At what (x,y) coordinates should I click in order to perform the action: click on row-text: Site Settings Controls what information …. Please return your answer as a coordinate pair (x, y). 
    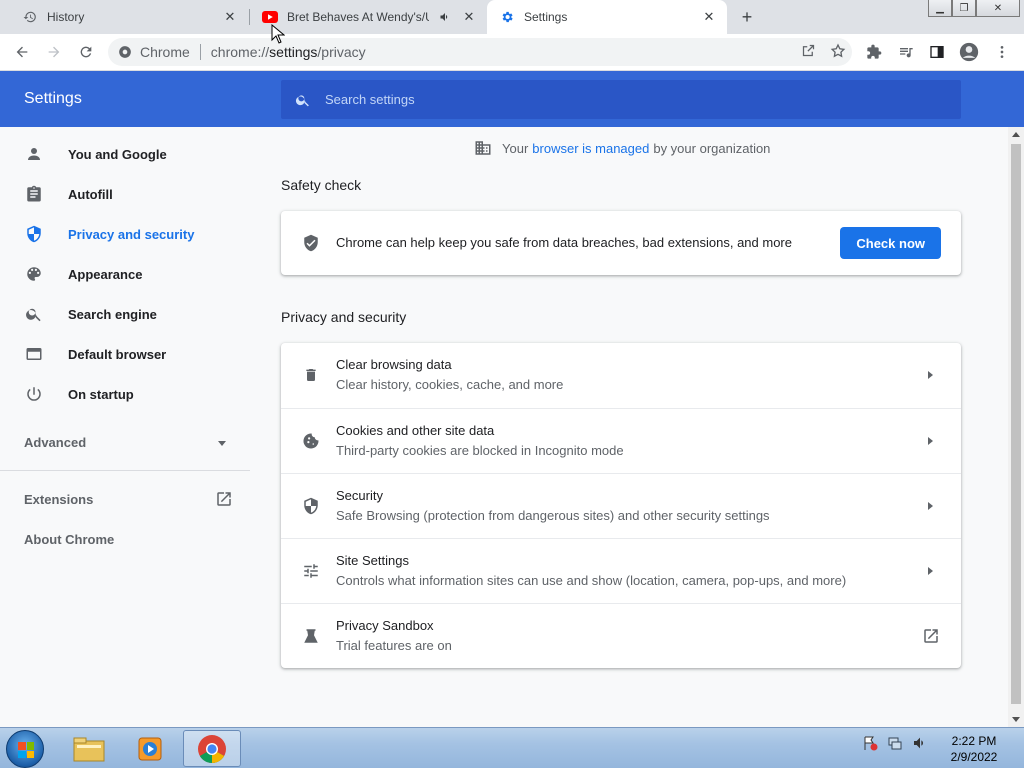
    Looking at the image, I should click on (591, 570).